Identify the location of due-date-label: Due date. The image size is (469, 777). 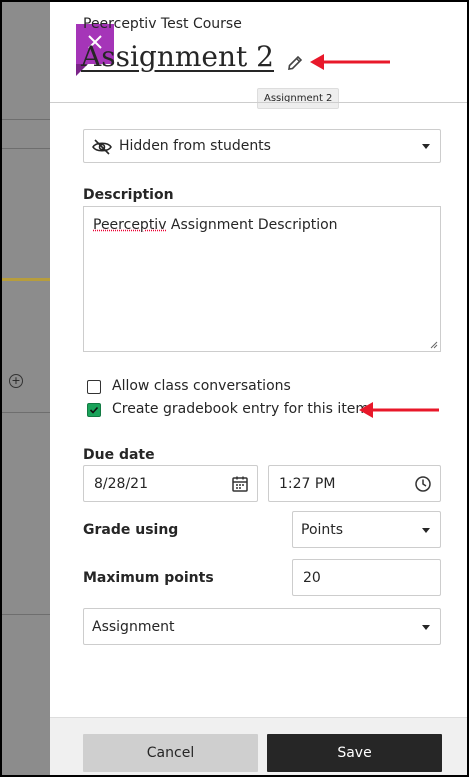
(119, 455).